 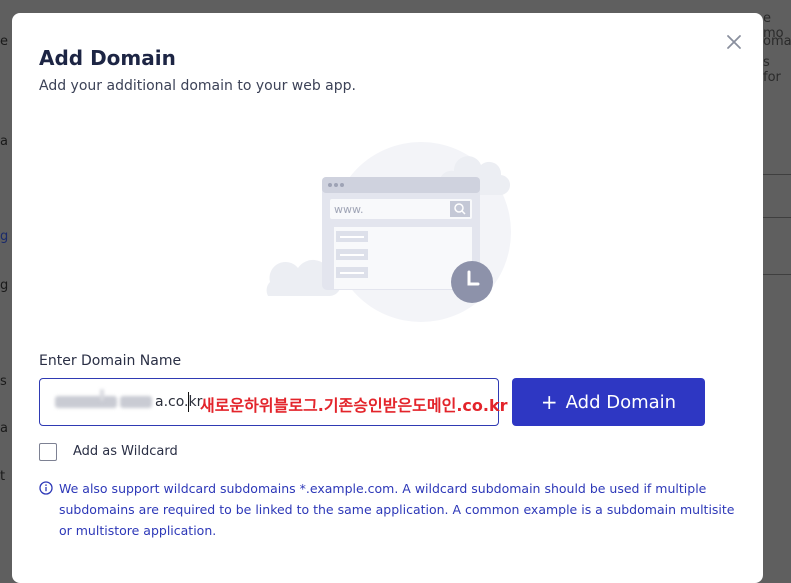 What do you see at coordinates (777, 41) in the screenshot?
I see `bg-text: omain` at bounding box center [777, 41].